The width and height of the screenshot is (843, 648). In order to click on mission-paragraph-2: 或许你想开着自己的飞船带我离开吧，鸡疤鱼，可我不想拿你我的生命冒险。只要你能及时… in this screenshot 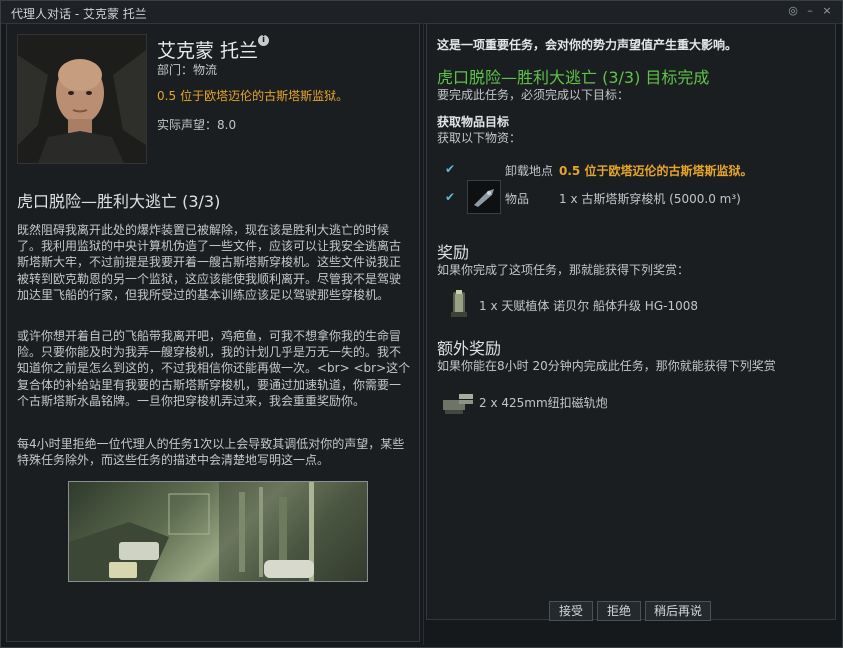, I will do `click(214, 368)`.